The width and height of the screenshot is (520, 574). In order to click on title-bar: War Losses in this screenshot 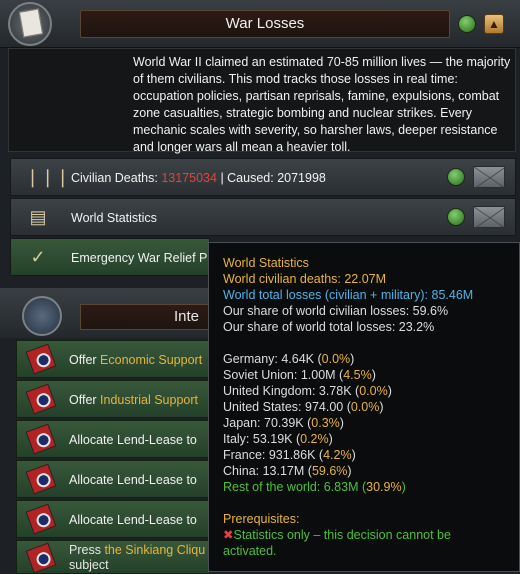, I will do `click(265, 24)`.